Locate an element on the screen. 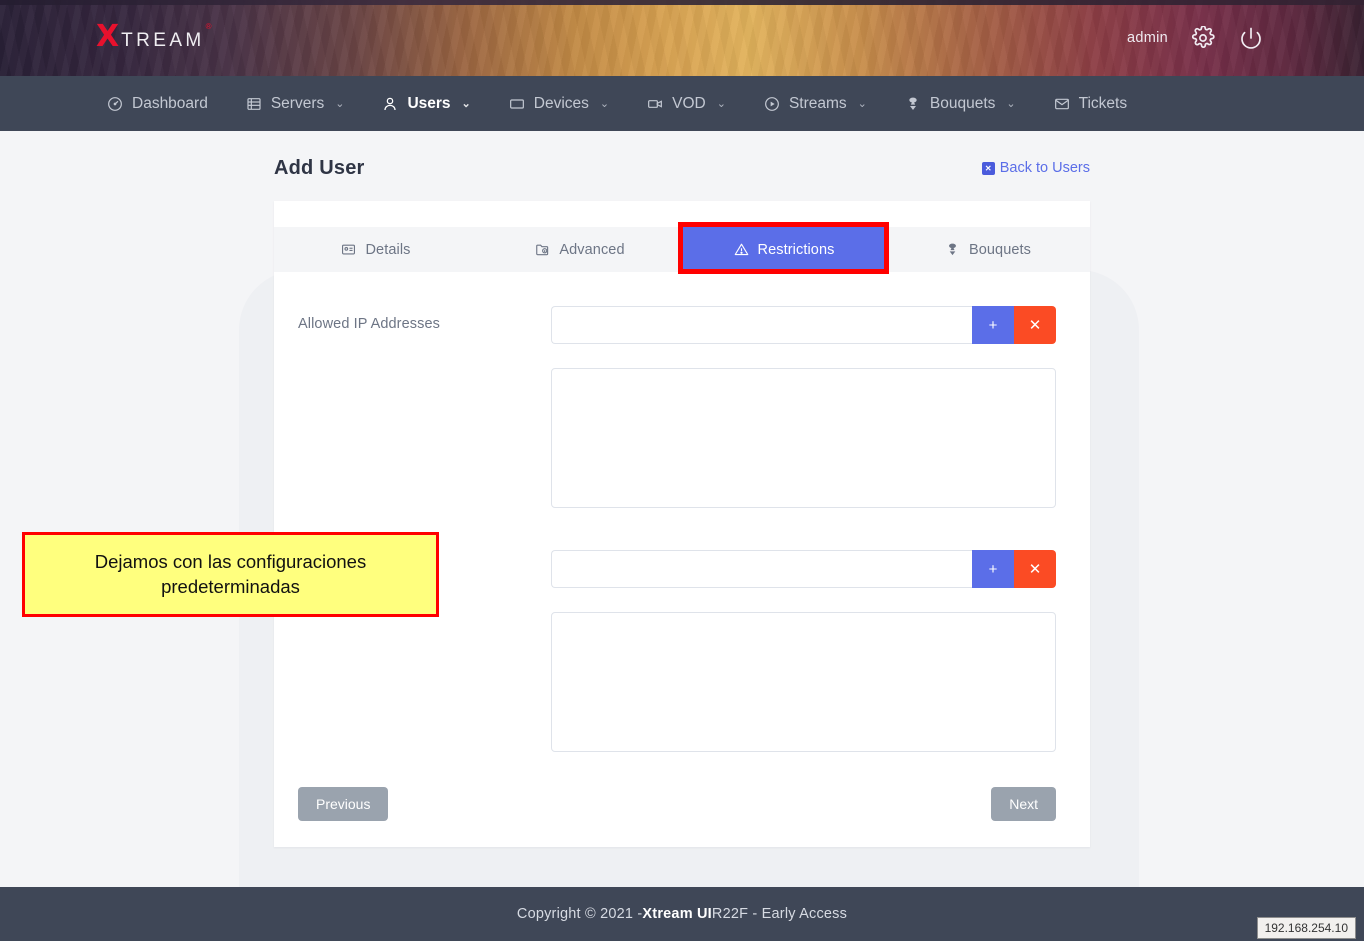 Image resolution: width=1364 pixels, height=941 pixels. footer-prefix: Copyright © 2021 - is located at coordinates (579, 914).